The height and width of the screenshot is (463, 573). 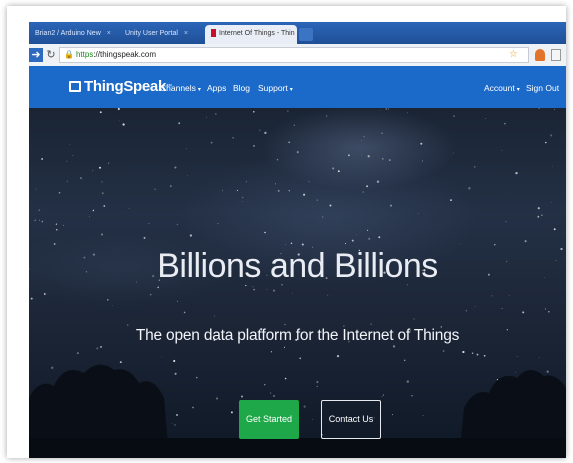 I want to click on nav-label: Account, so click(x=499, y=88).